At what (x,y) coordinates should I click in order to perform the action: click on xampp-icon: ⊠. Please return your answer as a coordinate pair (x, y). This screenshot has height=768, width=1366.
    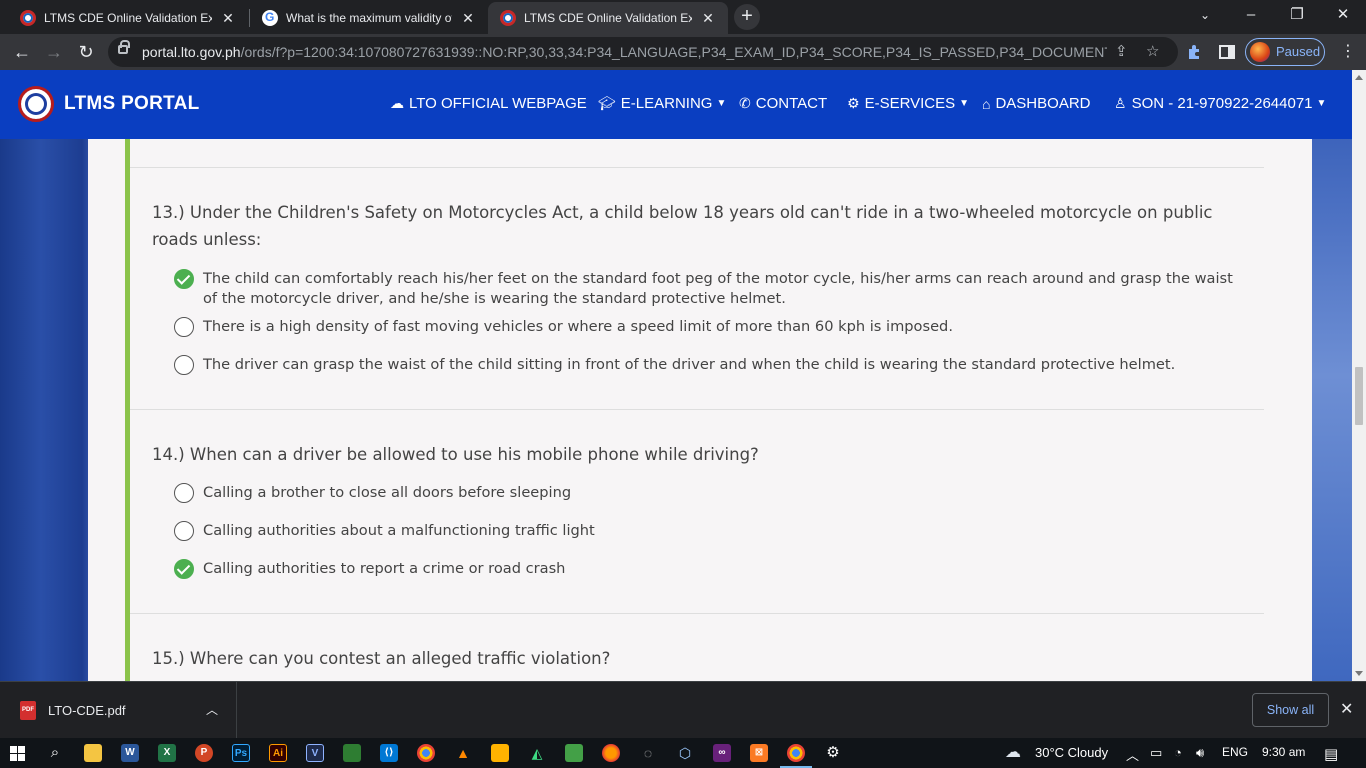
    Looking at the image, I should click on (759, 753).